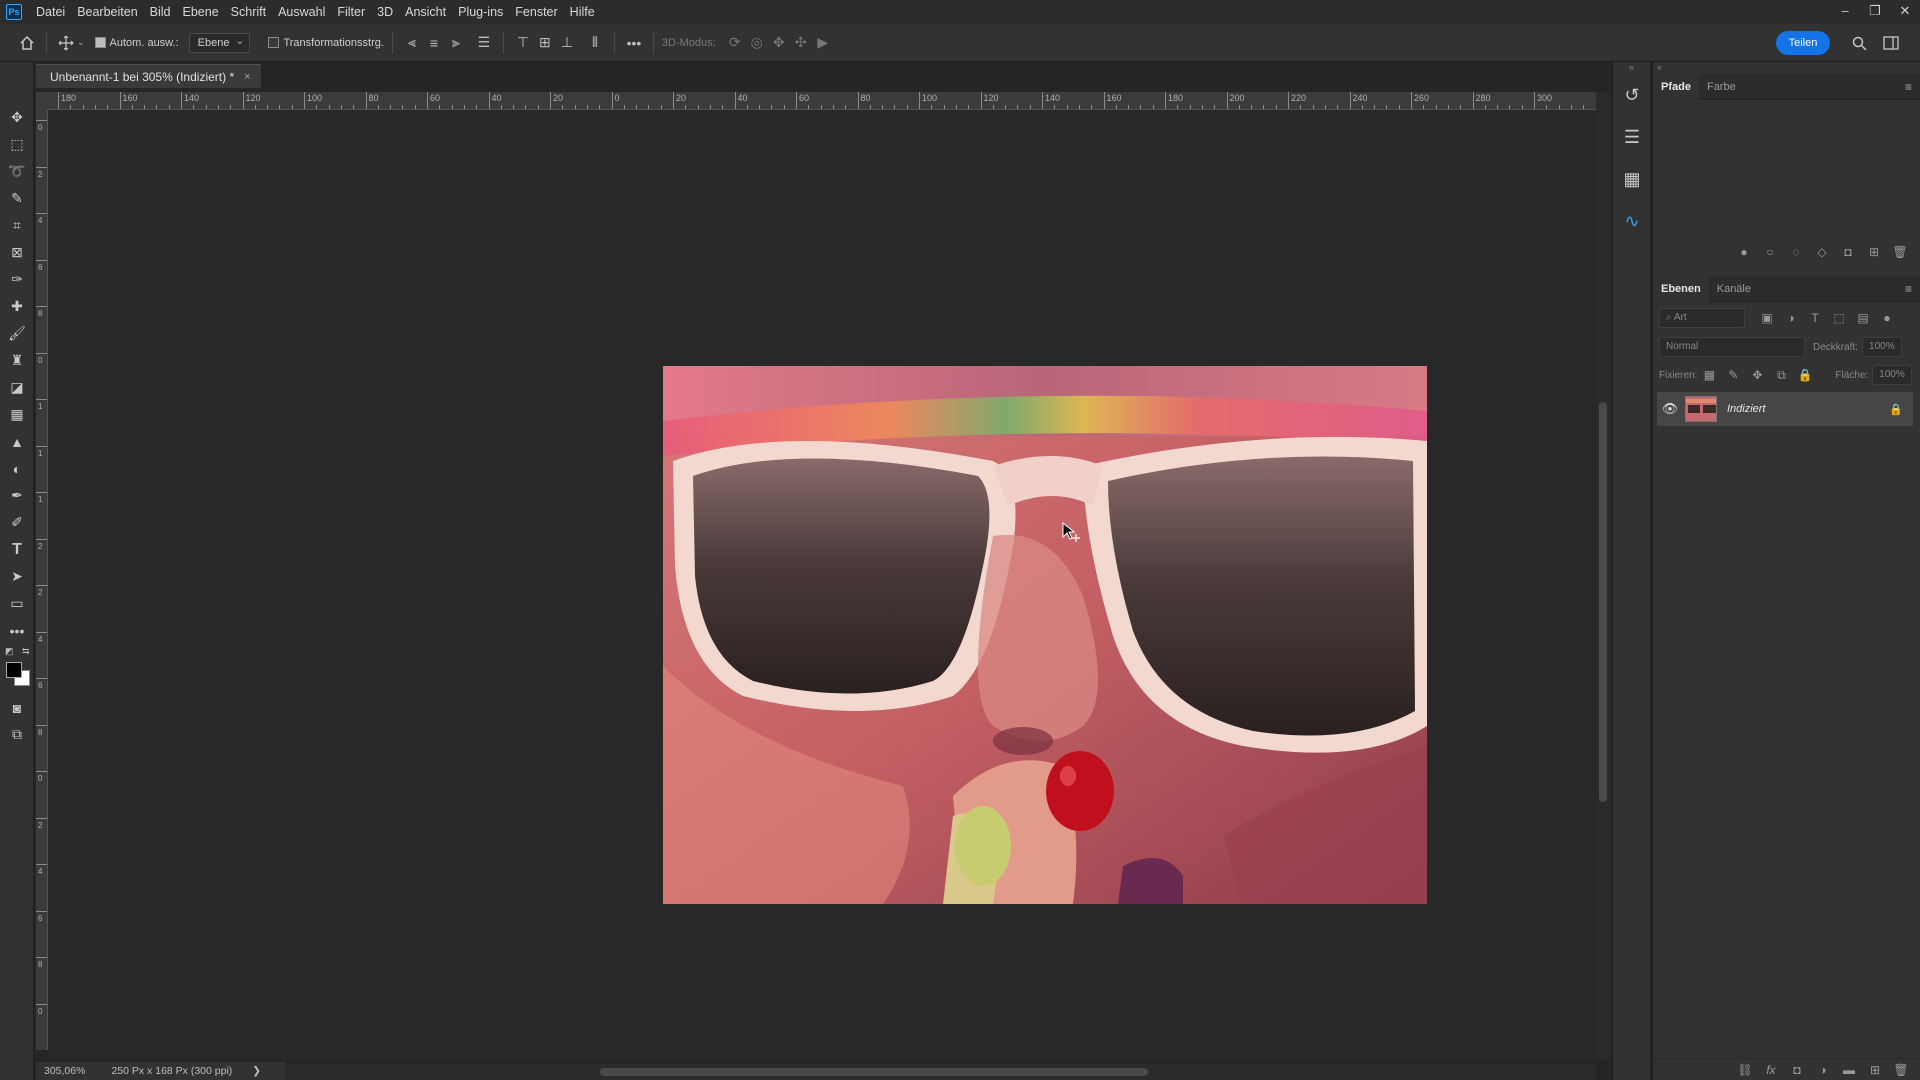 The width and height of the screenshot is (1920, 1080). Describe the element at coordinates (634, 43) in the screenshot. I see `more-options-icon: •••` at that location.